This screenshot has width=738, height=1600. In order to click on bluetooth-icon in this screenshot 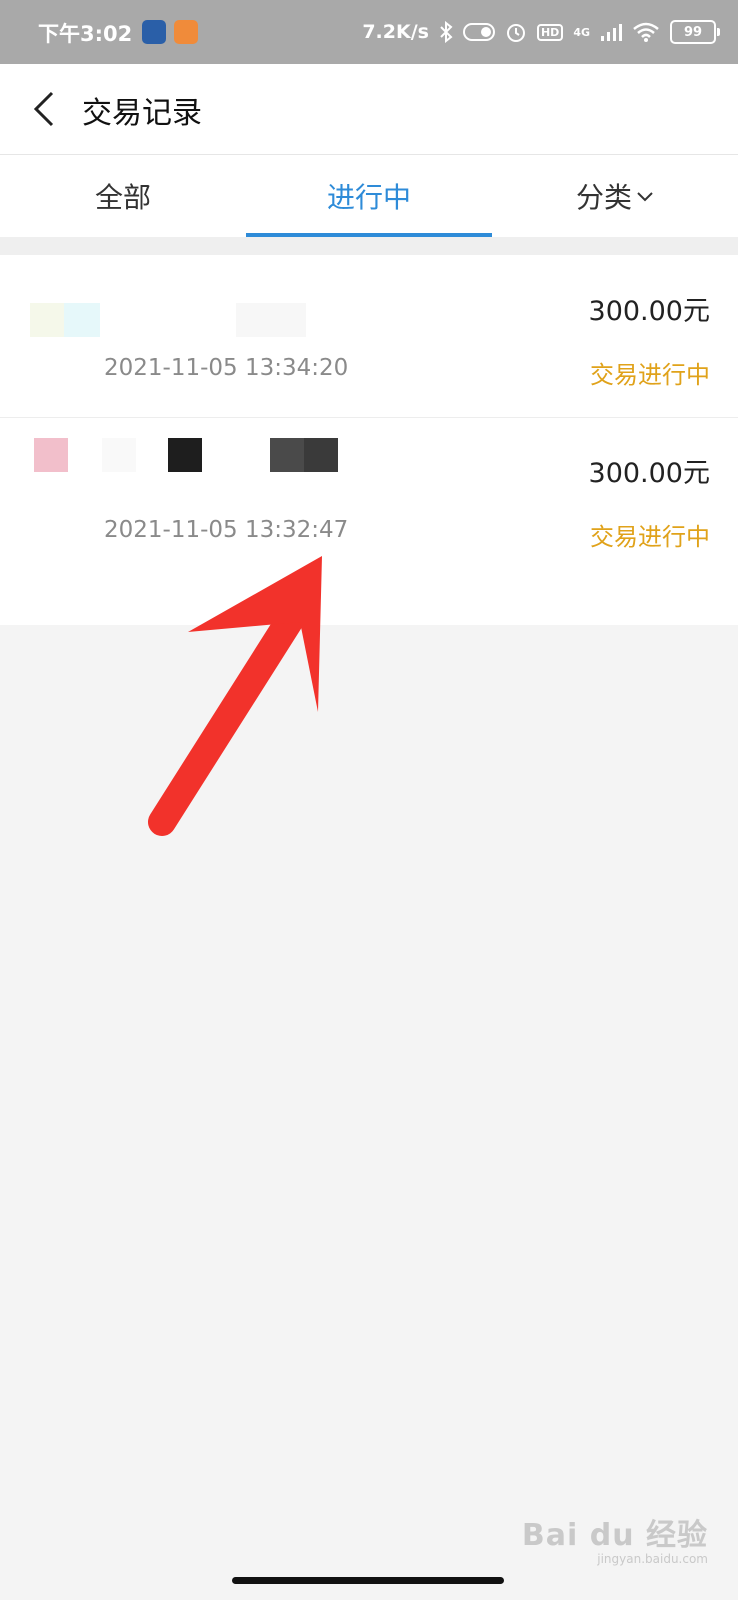, I will do `click(446, 32)`.